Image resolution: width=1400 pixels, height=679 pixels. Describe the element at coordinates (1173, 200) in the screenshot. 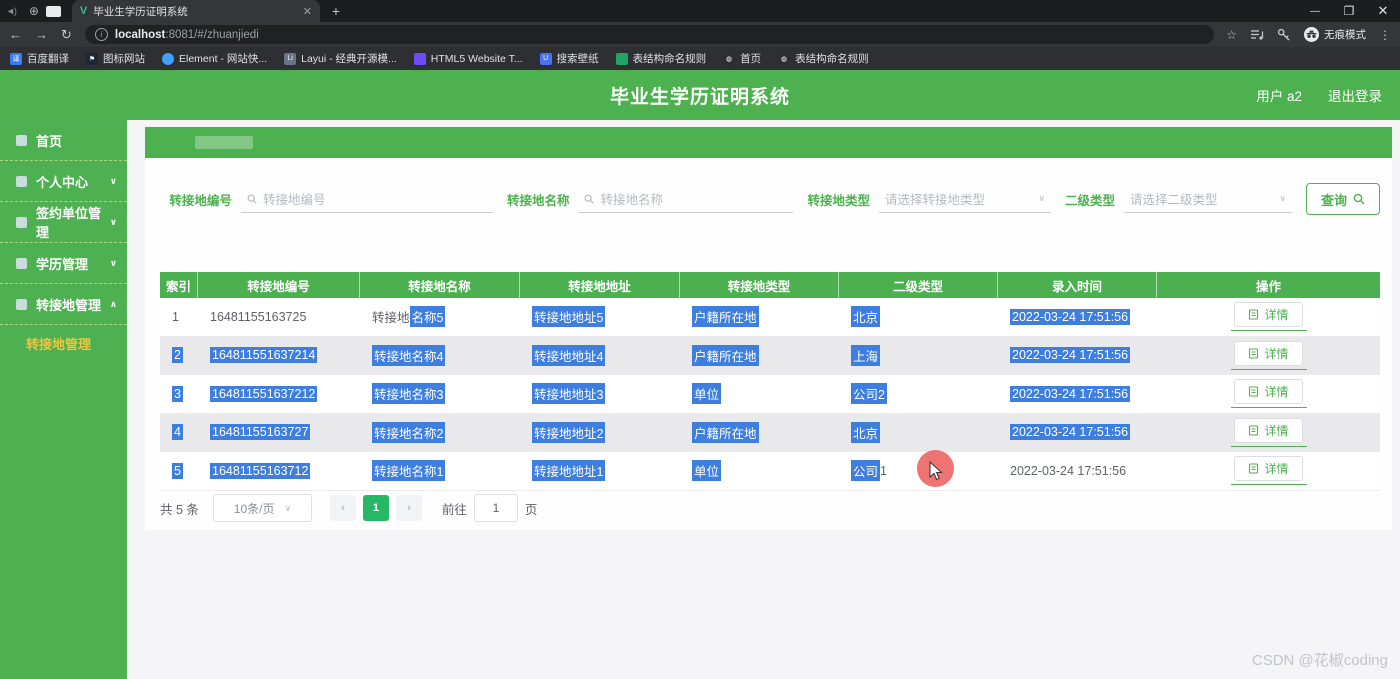

I see `placeholder-text: 请选择二级类型` at that location.